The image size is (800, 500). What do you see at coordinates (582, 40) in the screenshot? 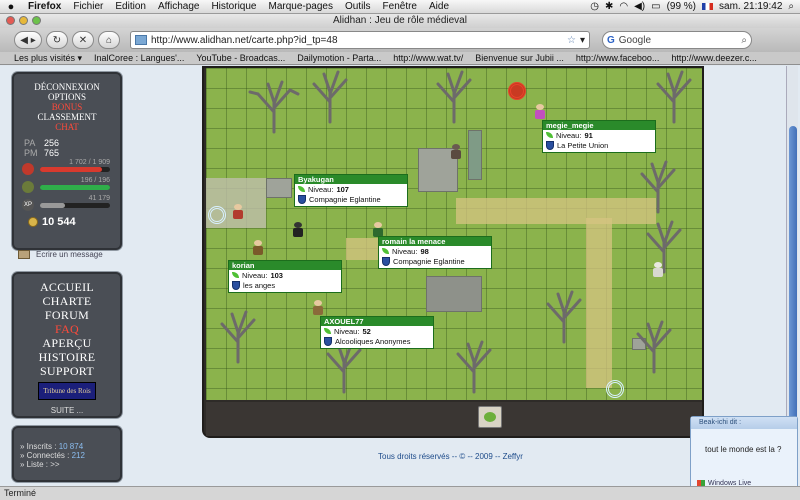
I see `dropdown-arrow-icon: ▾` at bounding box center [582, 40].